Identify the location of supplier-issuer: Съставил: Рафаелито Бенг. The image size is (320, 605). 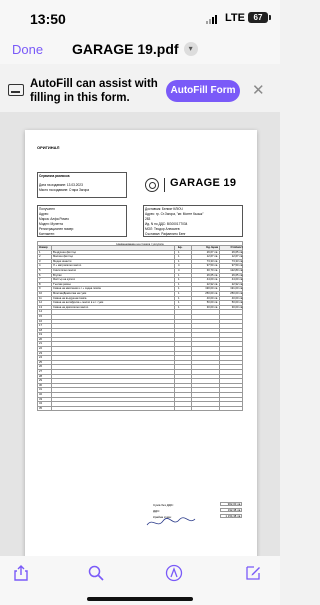
(165, 234).